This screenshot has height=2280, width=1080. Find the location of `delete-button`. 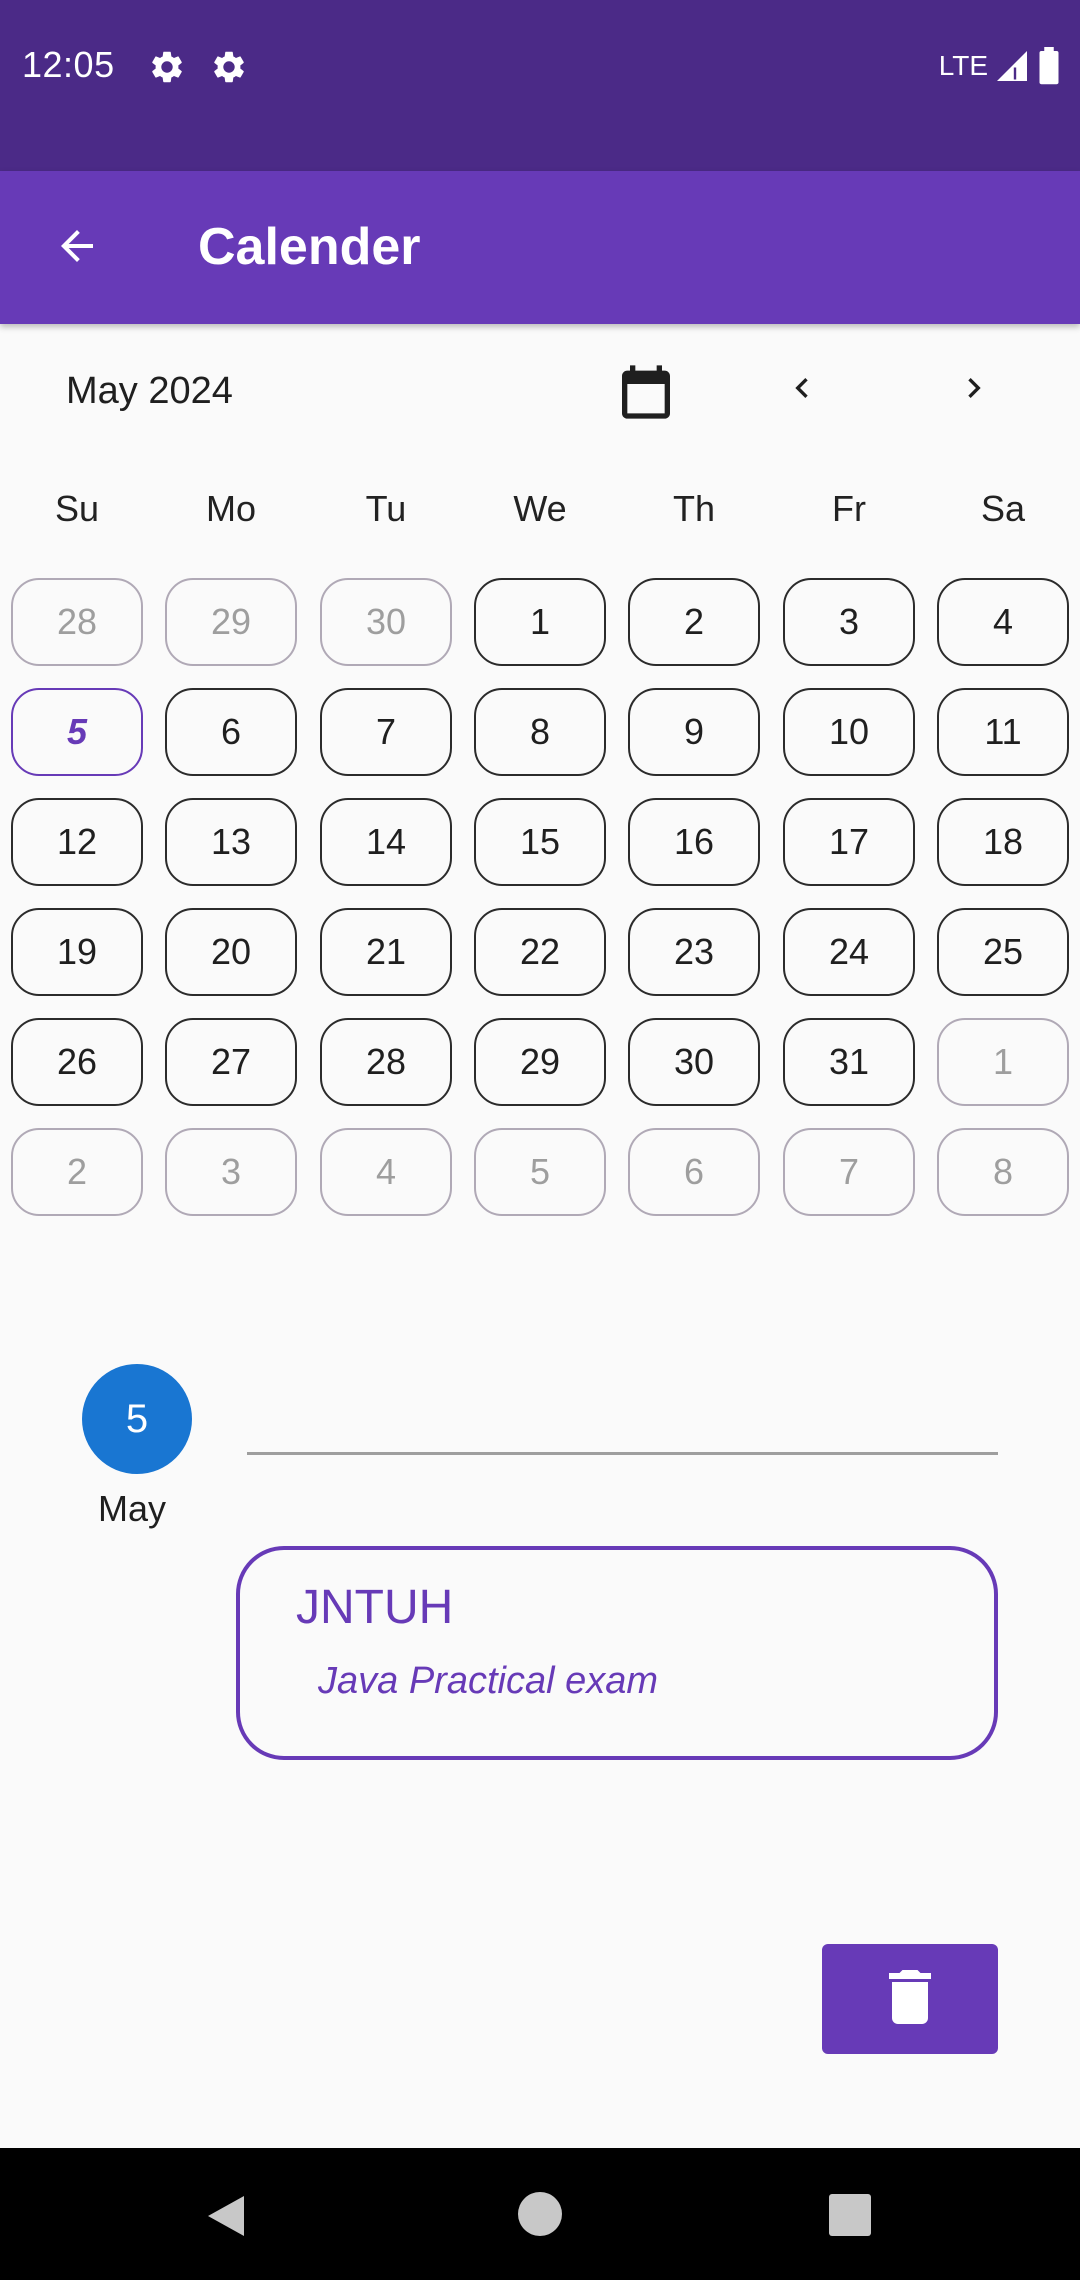

delete-button is located at coordinates (910, 1999).